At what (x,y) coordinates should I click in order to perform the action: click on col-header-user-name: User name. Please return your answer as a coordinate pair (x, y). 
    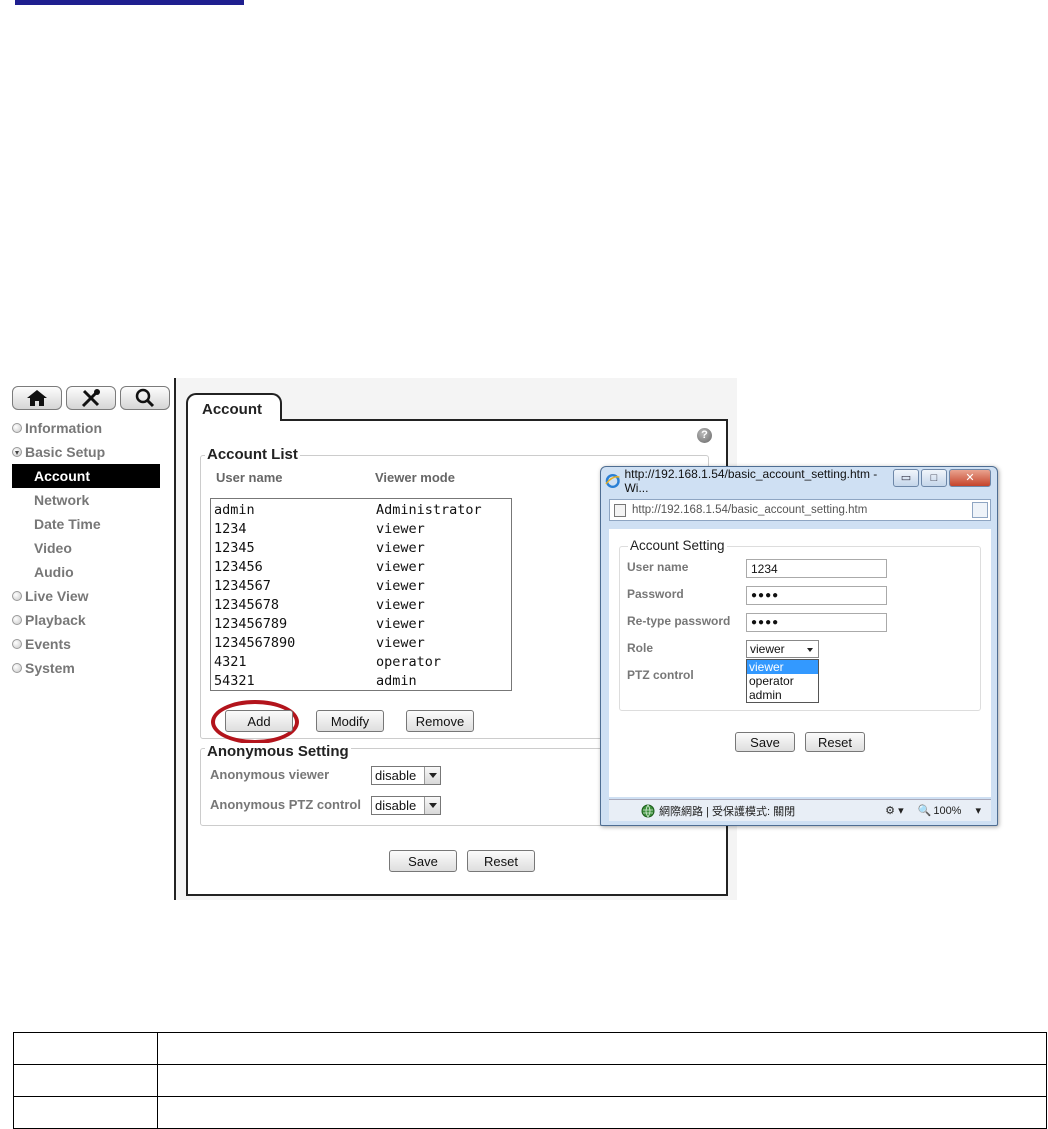
    Looking at the image, I should click on (249, 477).